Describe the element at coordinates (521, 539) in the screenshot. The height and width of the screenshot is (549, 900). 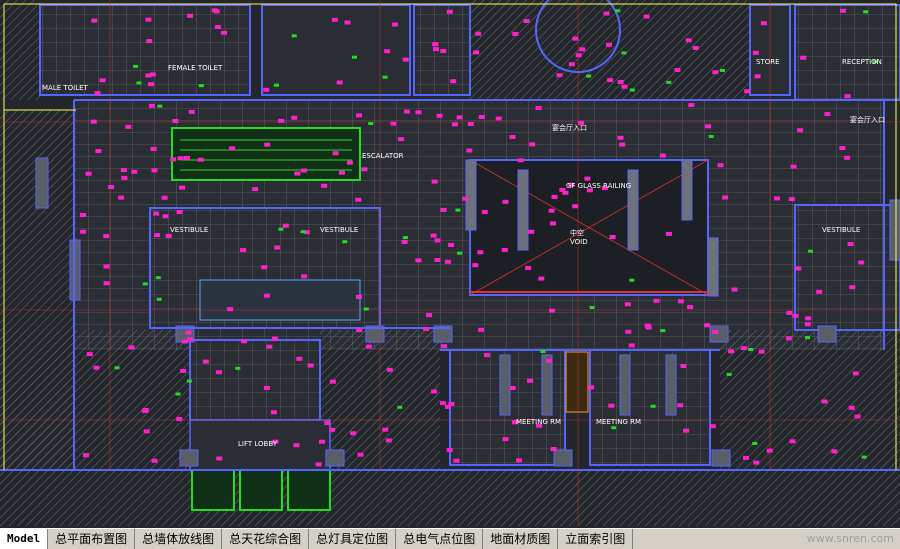
I see `tab-layout-6: 地面材质图` at that location.